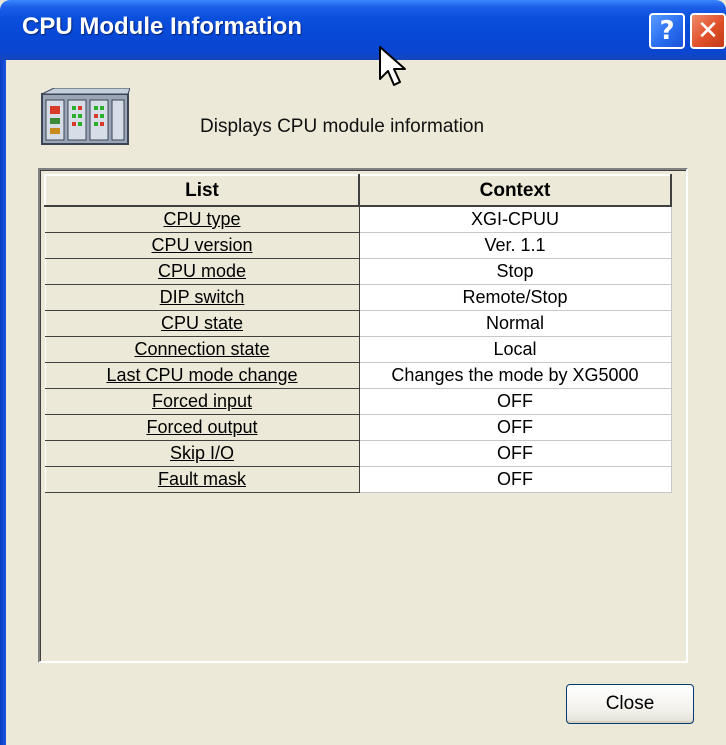 The height and width of the screenshot is (745, 726). What do you see at coordinates (85, 116) in the screenshot?
I see `plc-rack-icon` at bounding box center [85, 116].